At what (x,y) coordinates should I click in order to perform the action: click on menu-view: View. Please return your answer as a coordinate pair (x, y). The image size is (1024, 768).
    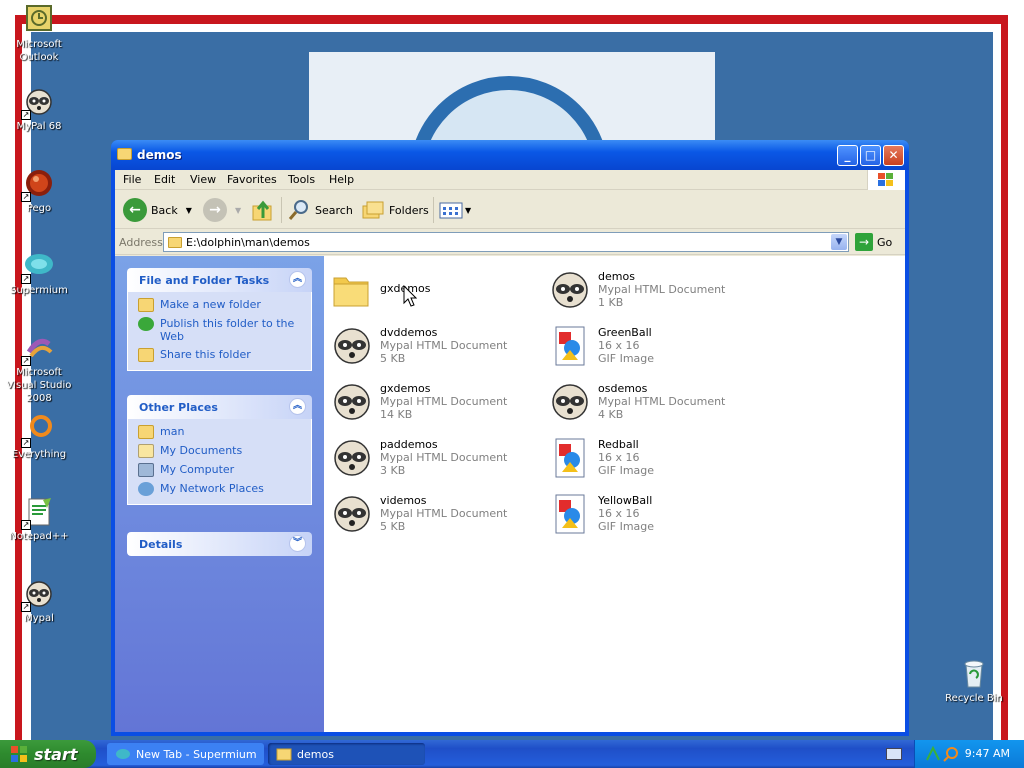
    Looking at the image, I should click on (203, 179).